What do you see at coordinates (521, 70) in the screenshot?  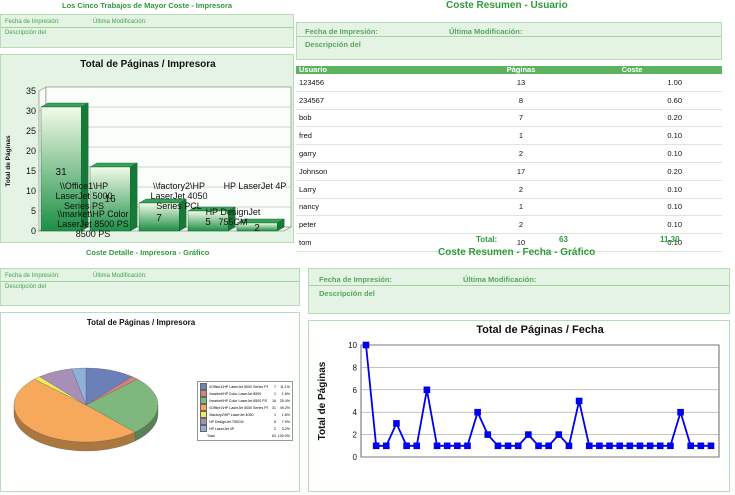 I see `header-pages: Páginas` at bounding box center [521, 70].